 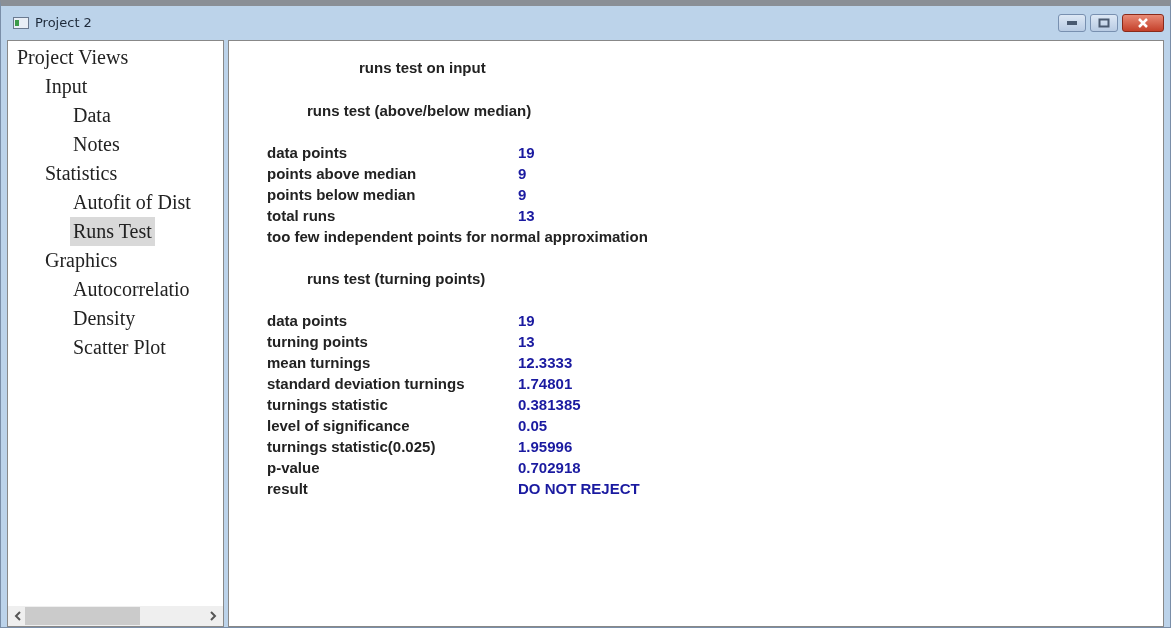 I want to click on tree-item: Runs Test, so click(x=112, y=231).